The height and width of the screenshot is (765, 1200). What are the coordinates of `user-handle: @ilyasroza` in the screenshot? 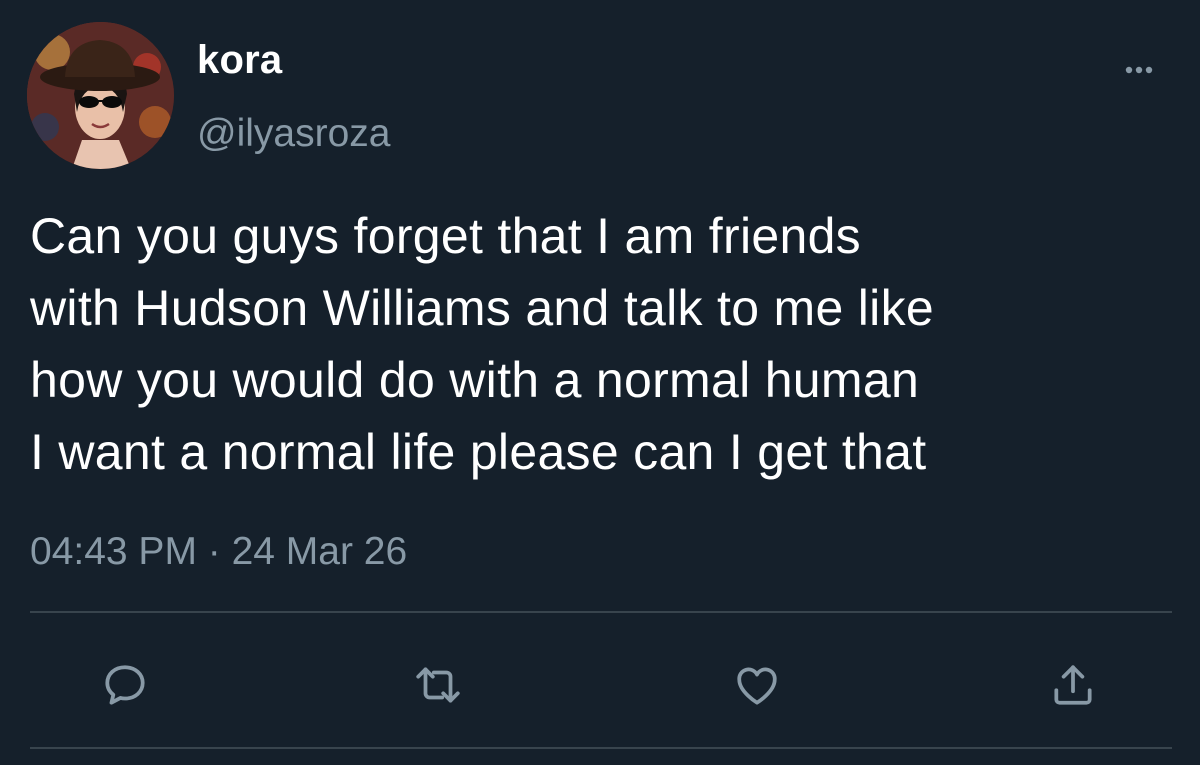 It's located at (293, 134).